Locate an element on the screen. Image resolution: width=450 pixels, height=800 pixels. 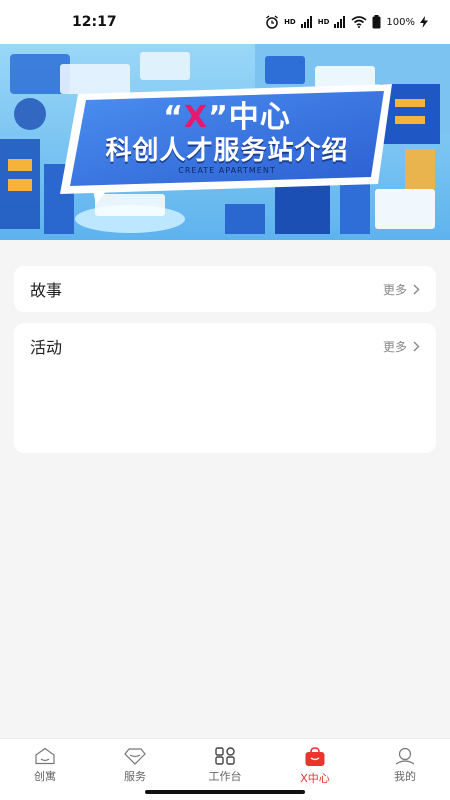
status-icons: HD HD 100% is located at coordinates (346, 22).